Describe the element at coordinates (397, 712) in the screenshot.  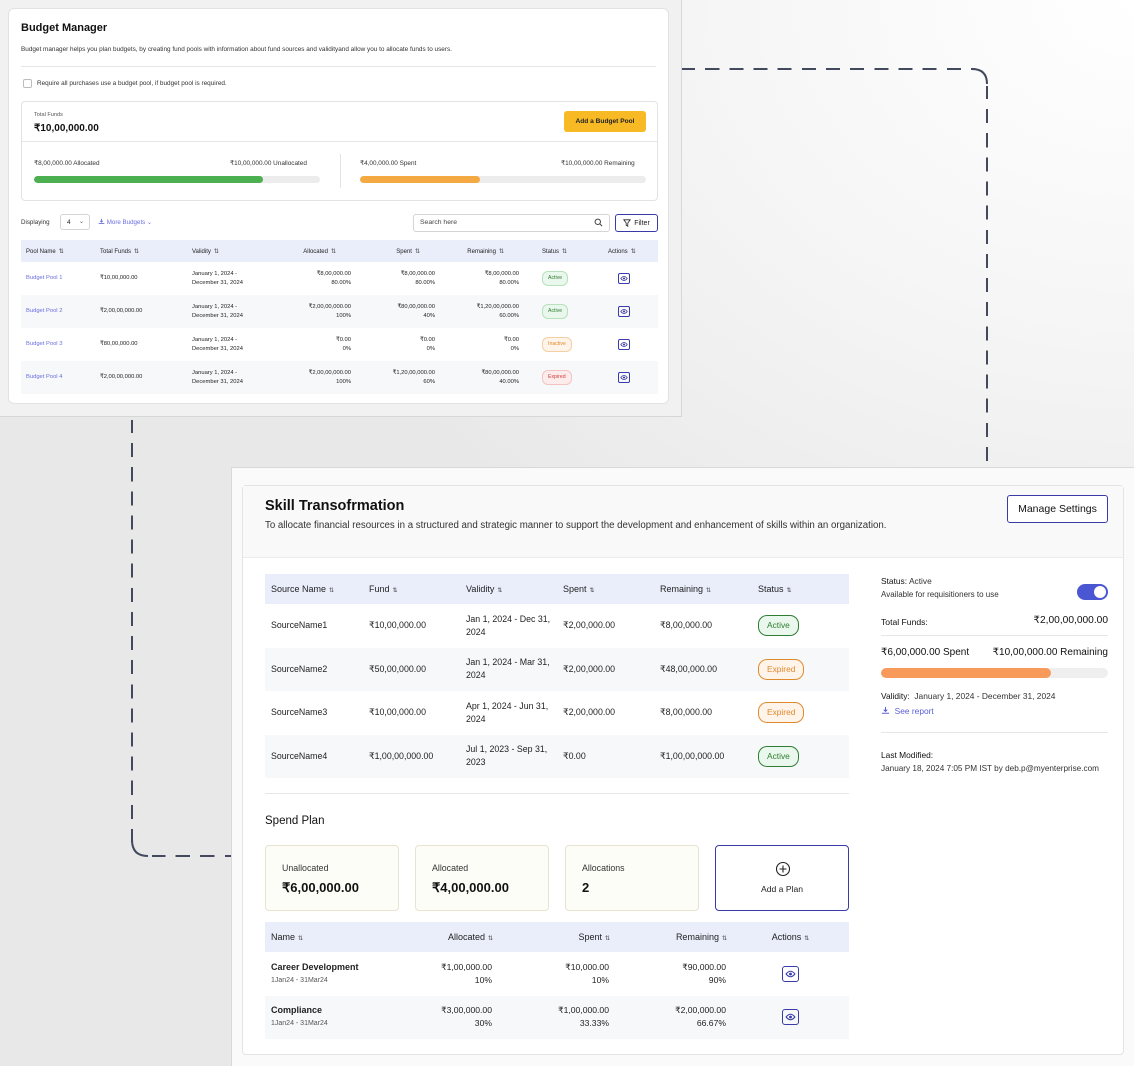
I see `fund-cell: ₹10,00,000.00` at that location.